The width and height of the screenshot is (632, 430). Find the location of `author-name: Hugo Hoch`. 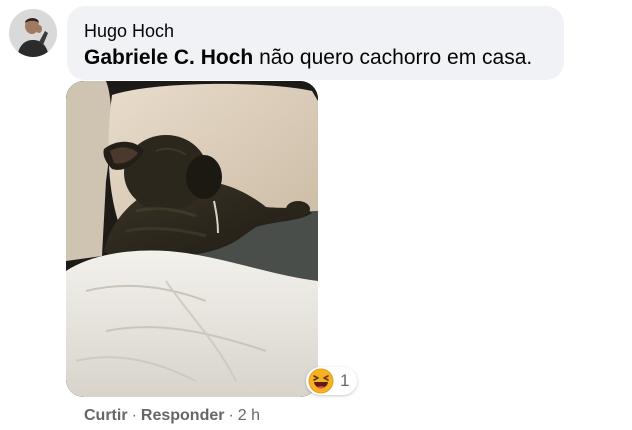

author-name: Hugo Hoch is located at coordinates (129, 31).